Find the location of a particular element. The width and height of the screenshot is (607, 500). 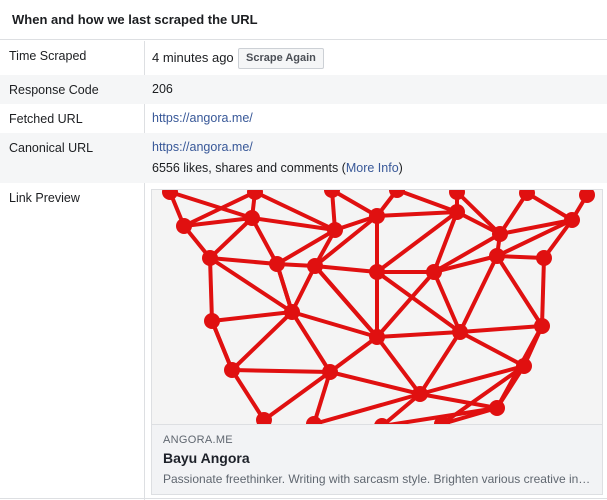

engagement-close: ) is located at coordinates (400, 168).